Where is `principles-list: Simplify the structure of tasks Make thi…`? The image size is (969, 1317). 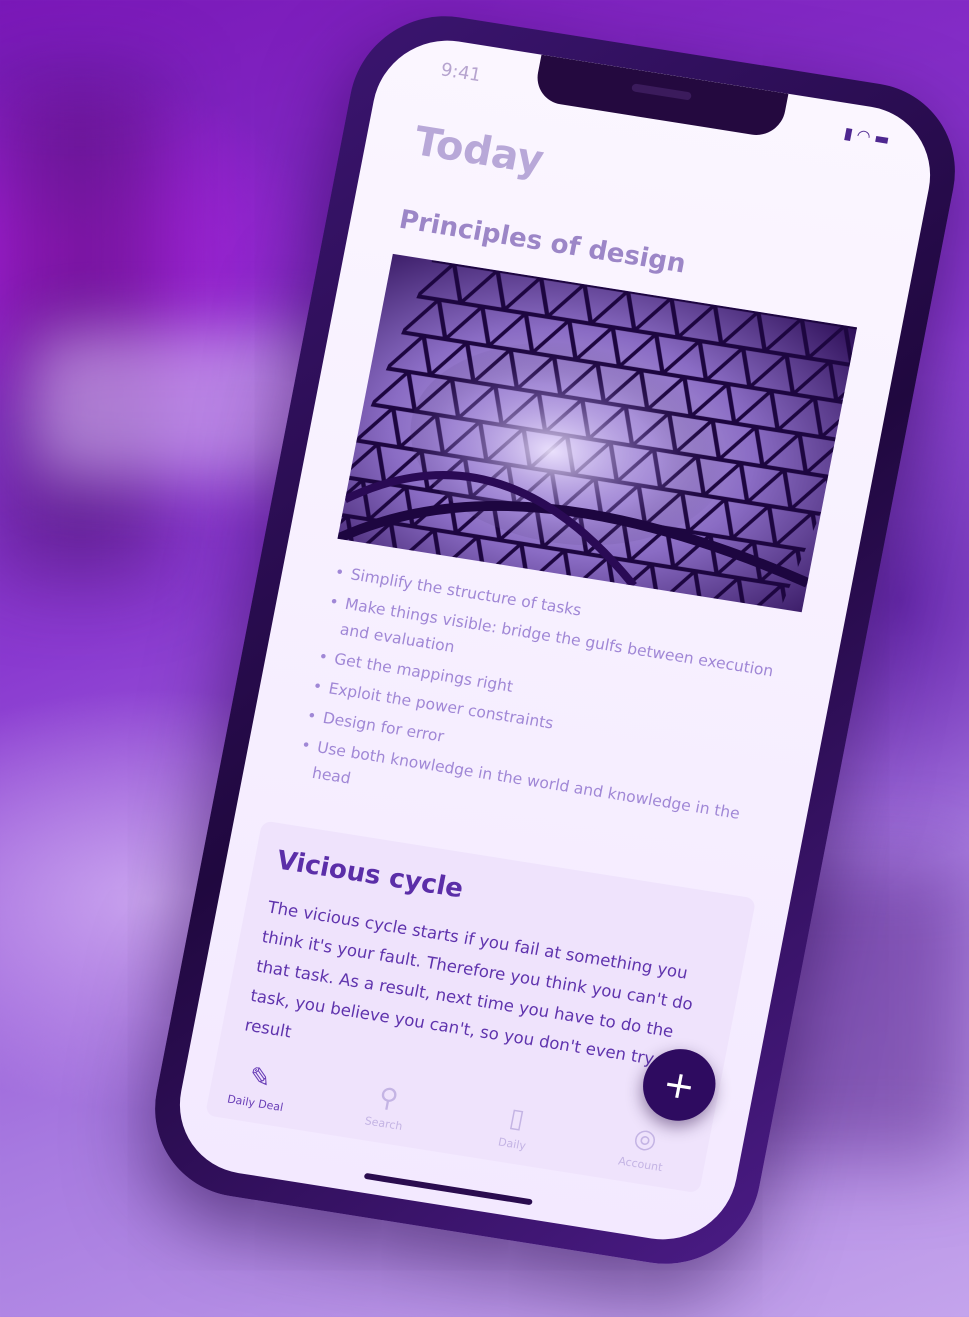 principles-list: Simplify the structure of tasks Make thi… is located at coordinates (543, 708).